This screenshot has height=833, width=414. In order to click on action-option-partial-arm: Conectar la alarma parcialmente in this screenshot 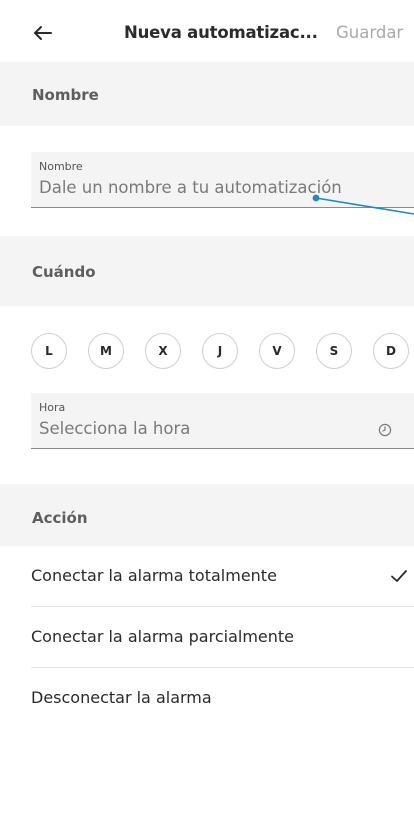, I will do `click(222, 637)`.